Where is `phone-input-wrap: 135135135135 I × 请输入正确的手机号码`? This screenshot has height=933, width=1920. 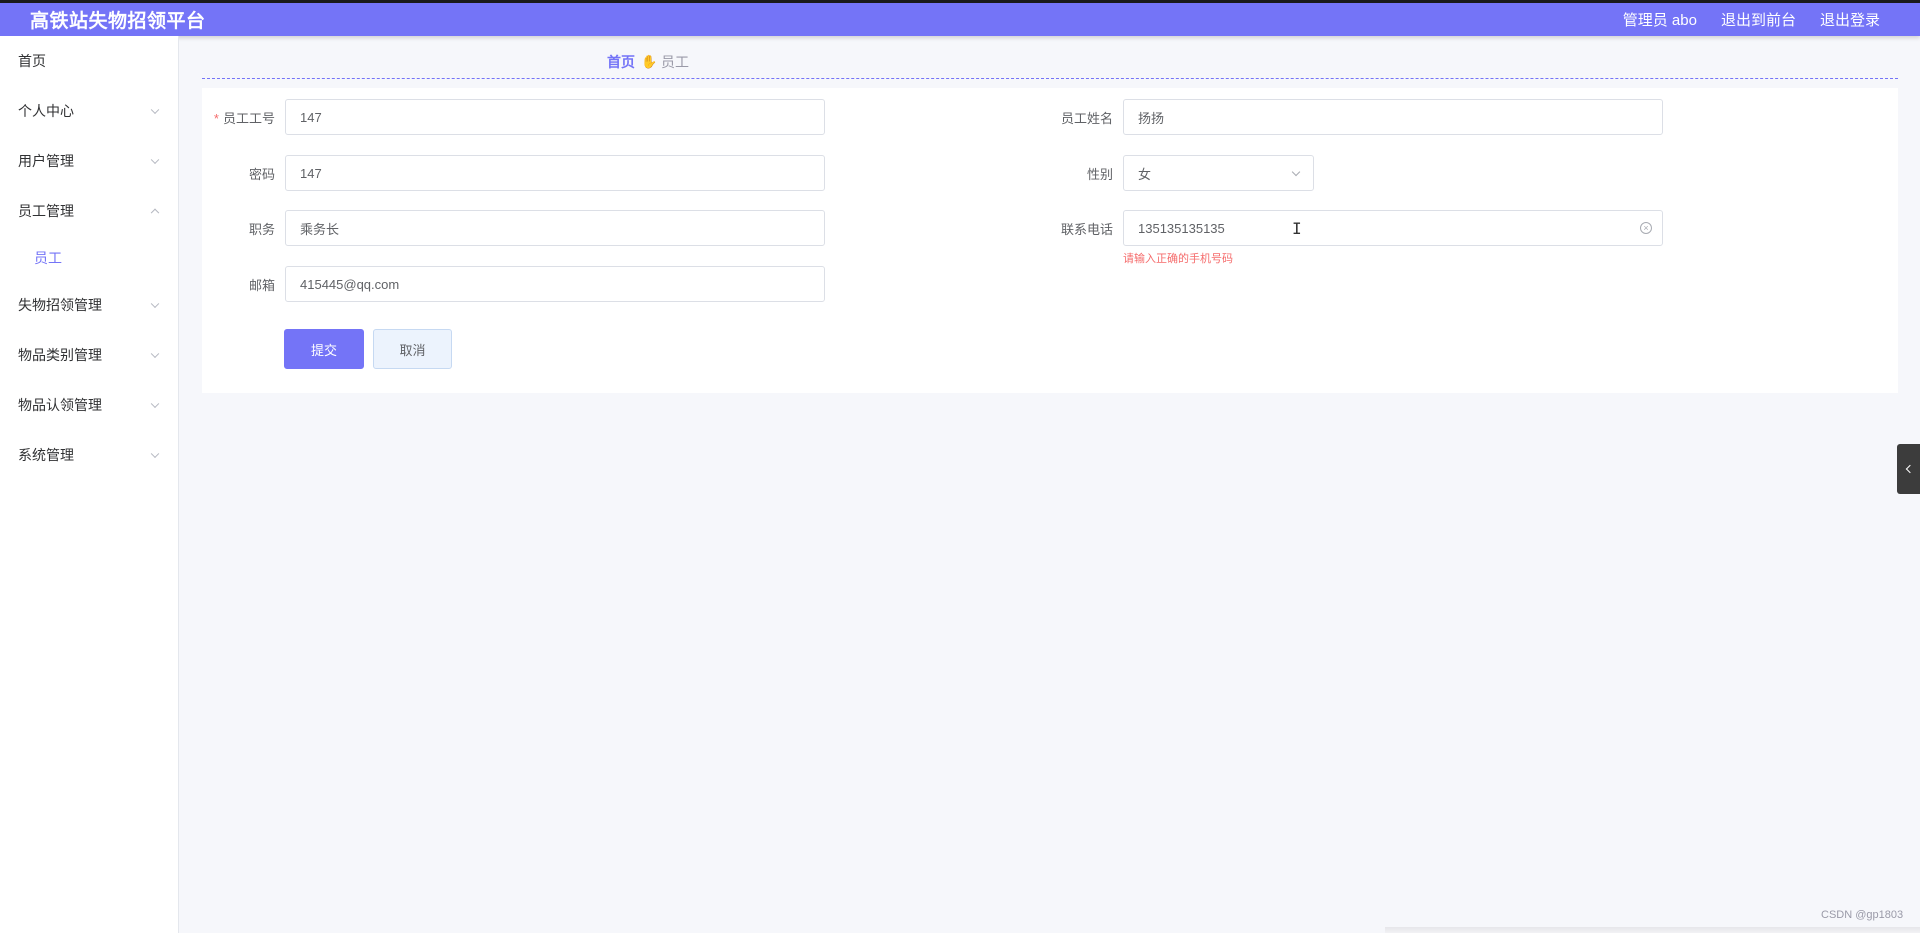
phone-input-wrap: 135135135135 I × 请输入正确的手机号码 is located at coordinates (1393, 237).